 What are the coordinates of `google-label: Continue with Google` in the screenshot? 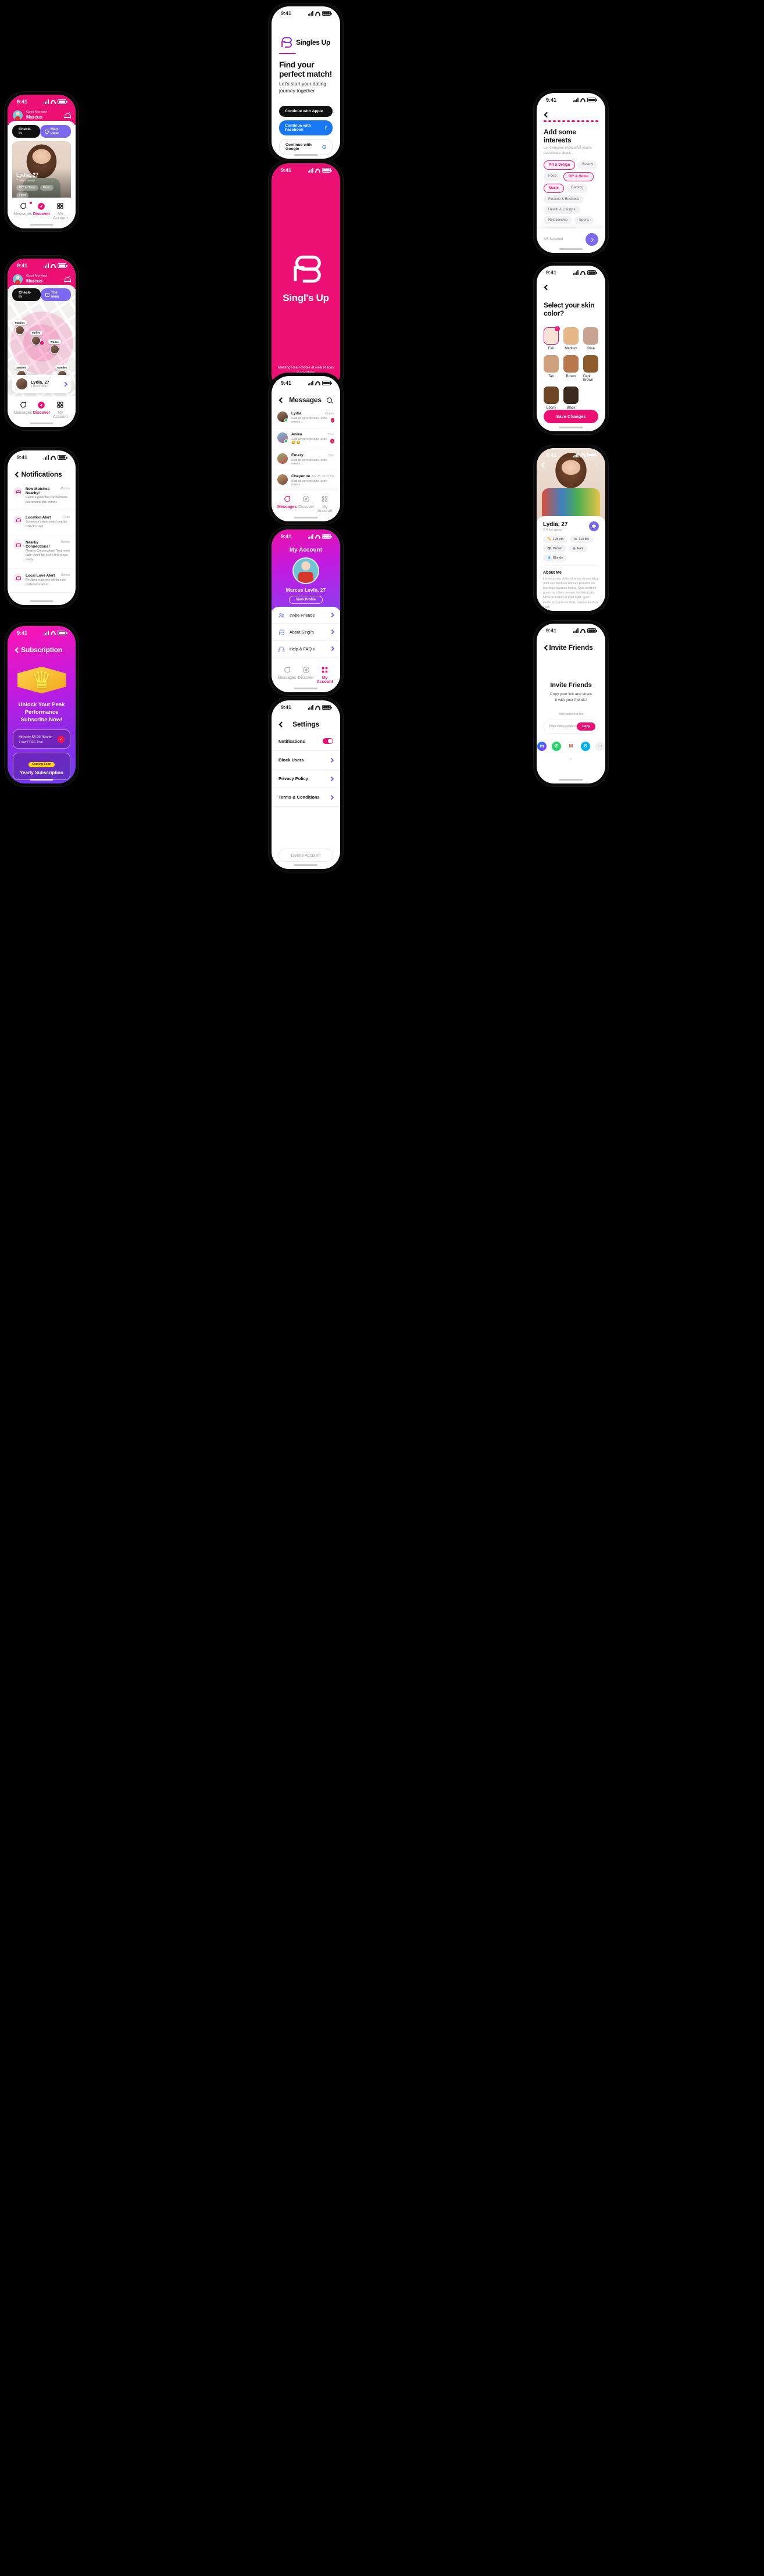 It's located at (298, 148).